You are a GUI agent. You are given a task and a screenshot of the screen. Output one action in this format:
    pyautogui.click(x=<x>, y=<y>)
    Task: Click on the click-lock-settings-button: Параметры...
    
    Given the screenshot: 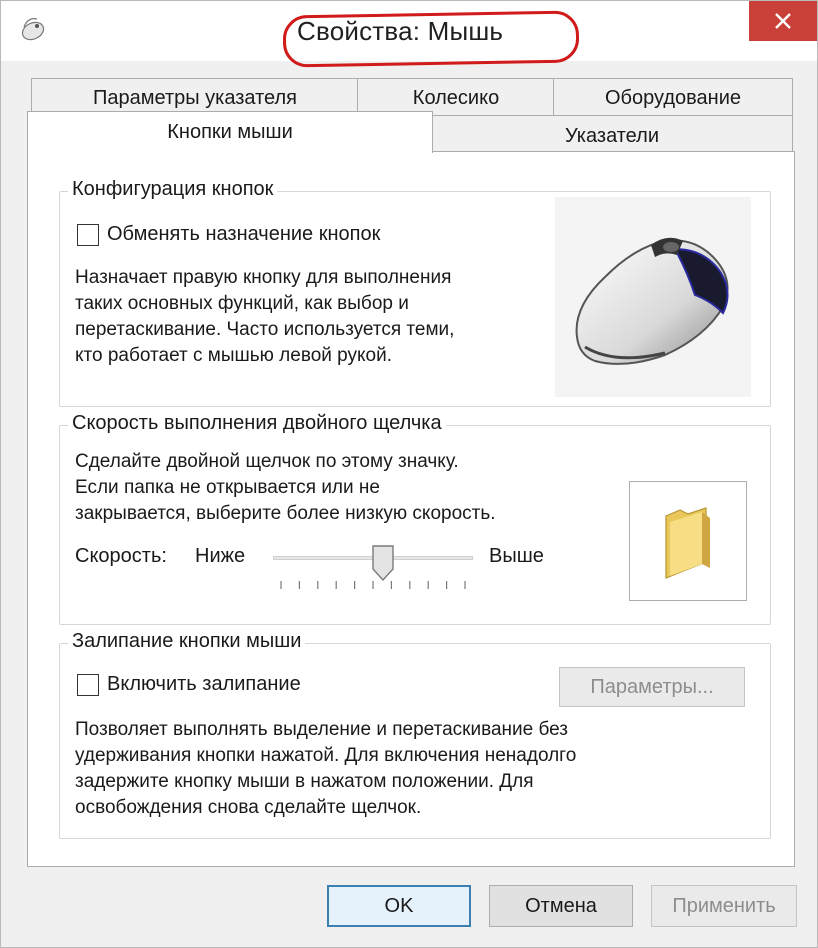 What is the action you would take?
    pyautogui.click(x=652, y=687)
    